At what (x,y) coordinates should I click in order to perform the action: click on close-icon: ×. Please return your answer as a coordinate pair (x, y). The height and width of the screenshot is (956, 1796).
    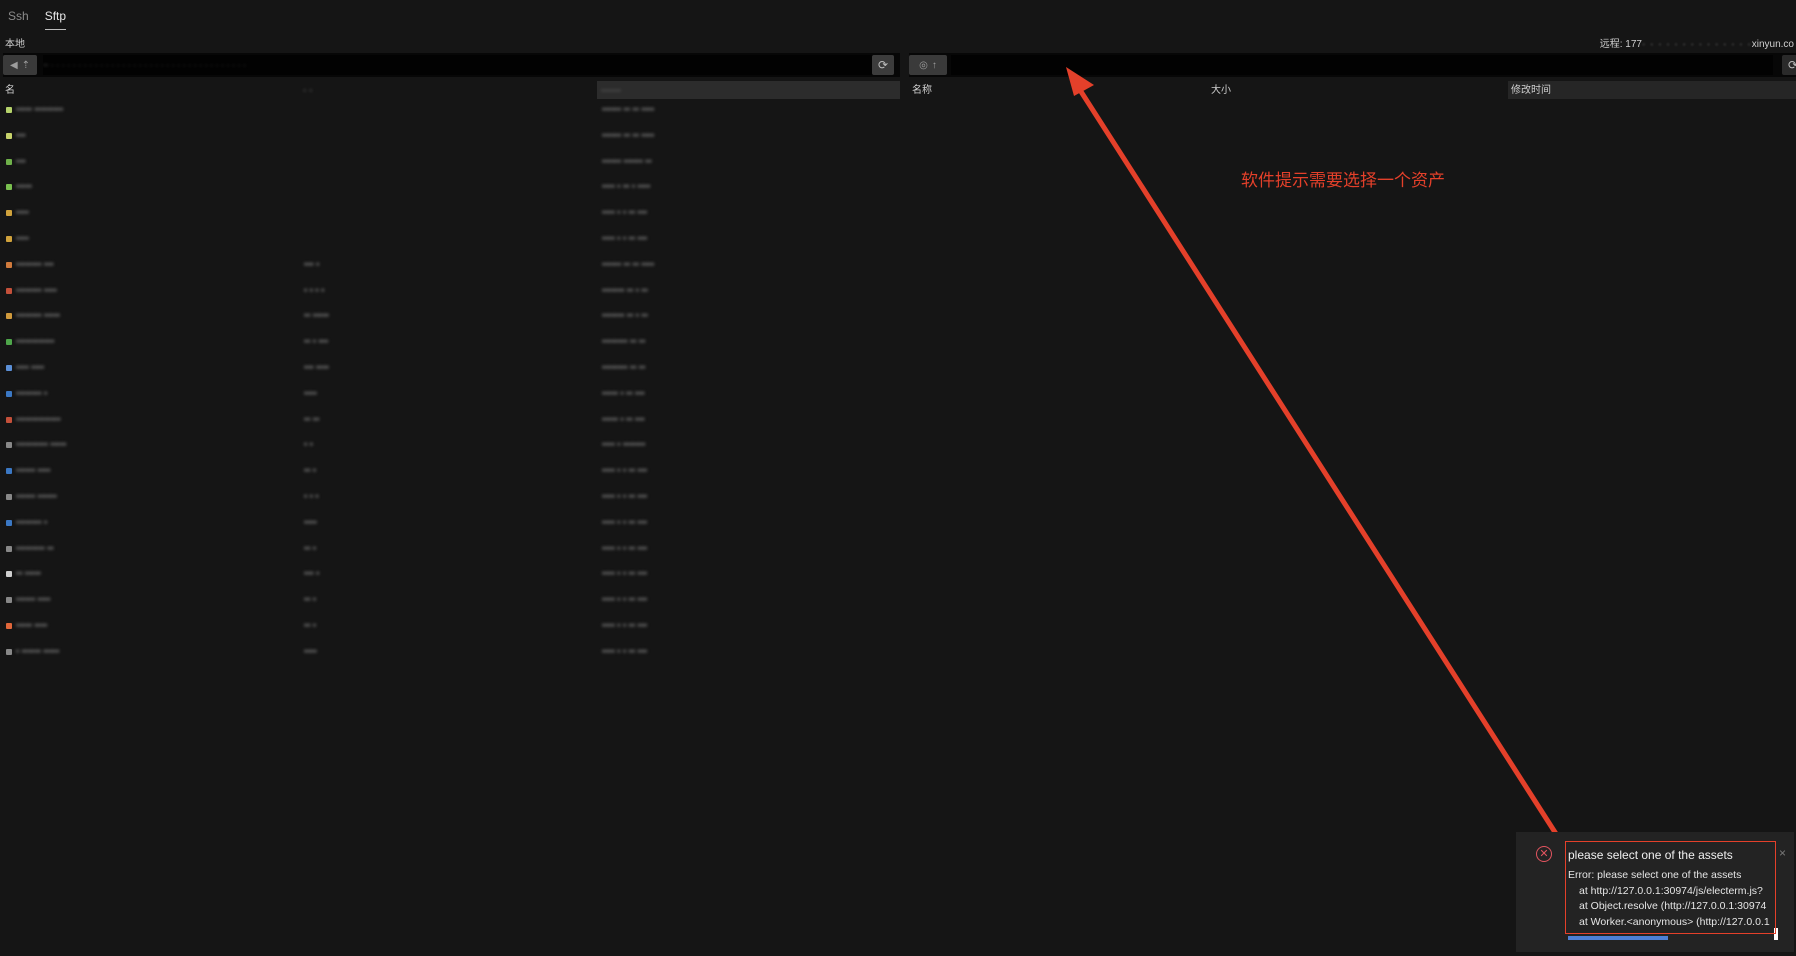
    Looking at the image, I should click on (1782, 853).